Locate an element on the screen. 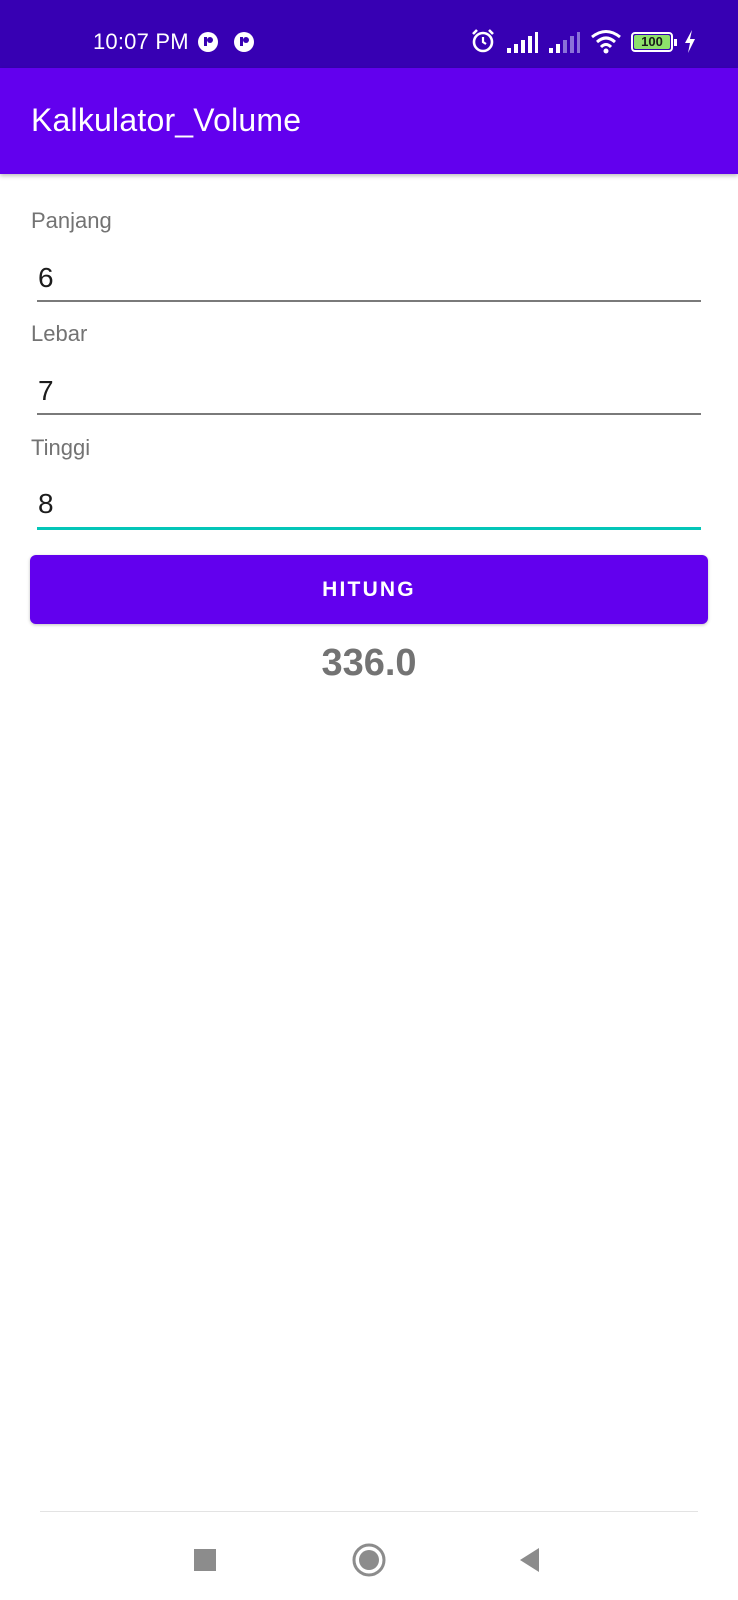 This screenshot has height=1600, width=738. nav-divider is located at coordinates (369, 1511).